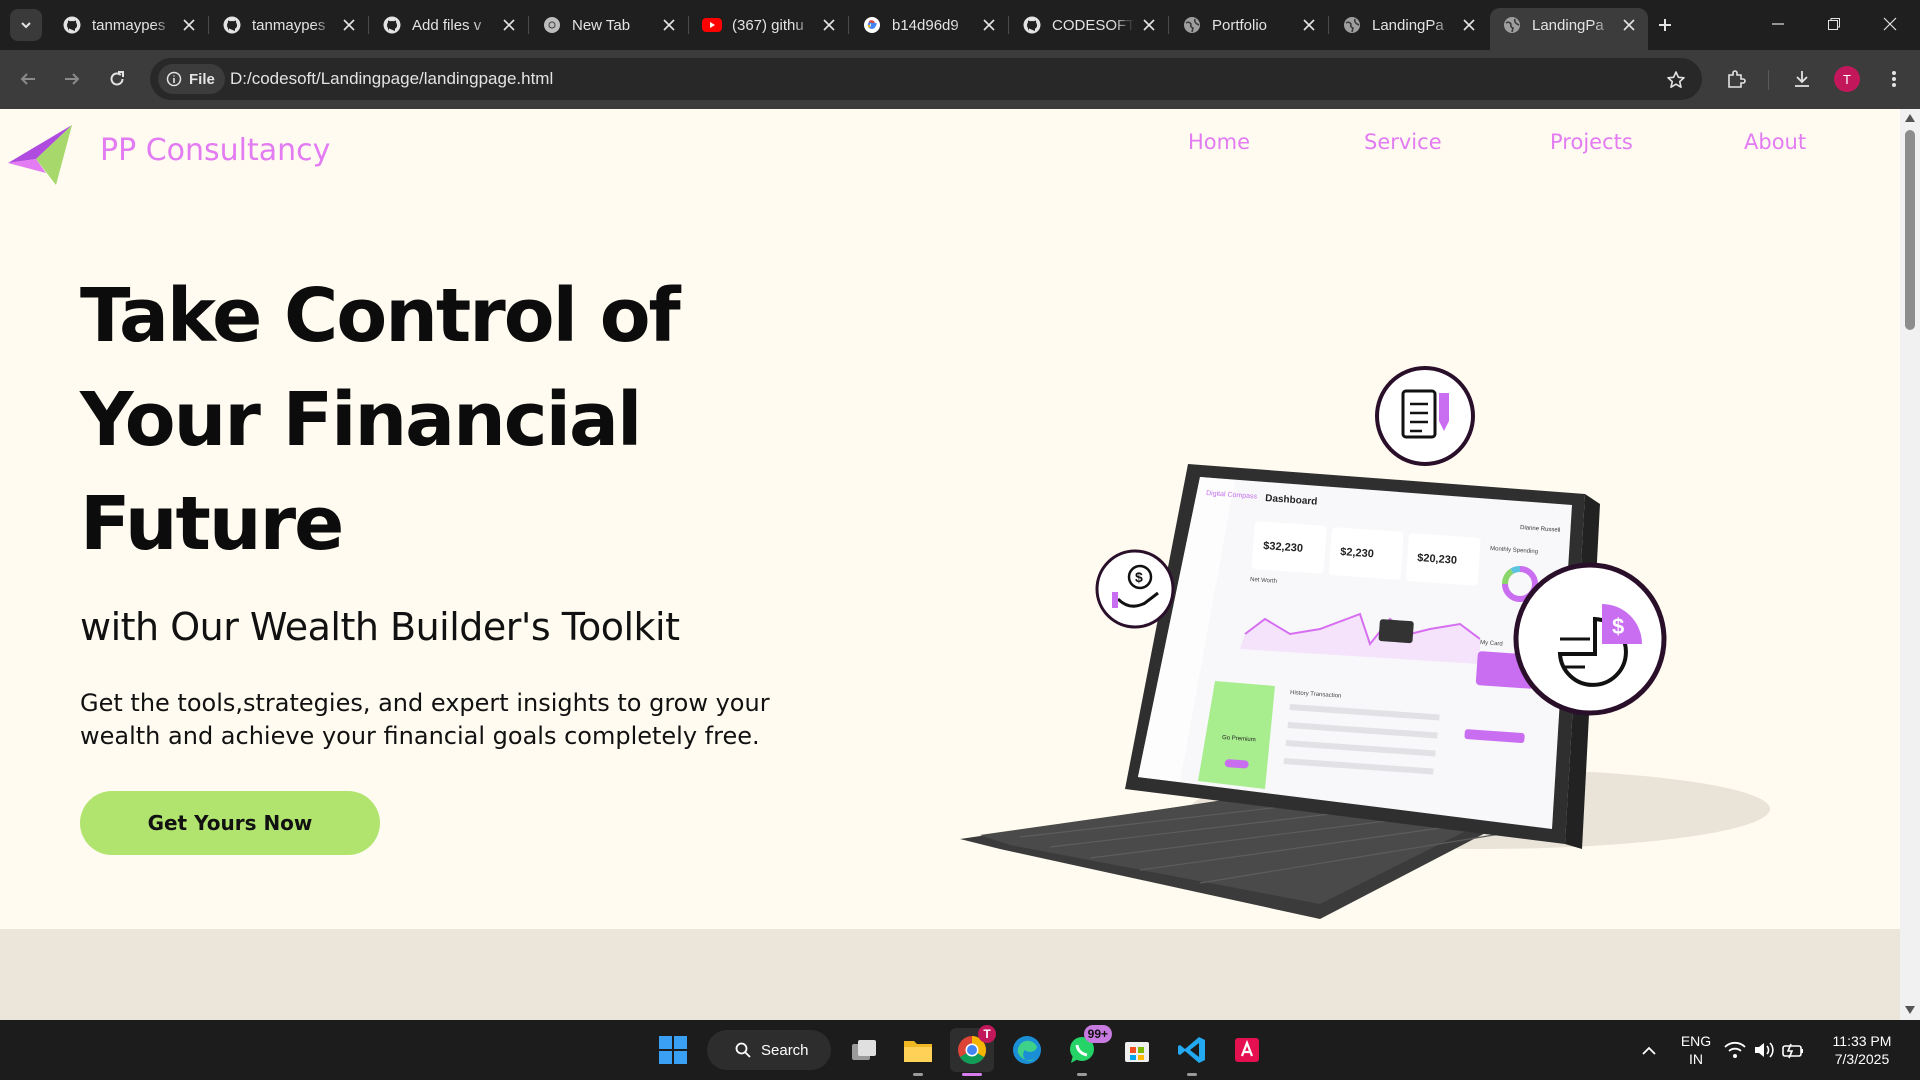 This screenshot has height=1080, width=1920. I want to click on scroll-thumb, so click(1910, 230).